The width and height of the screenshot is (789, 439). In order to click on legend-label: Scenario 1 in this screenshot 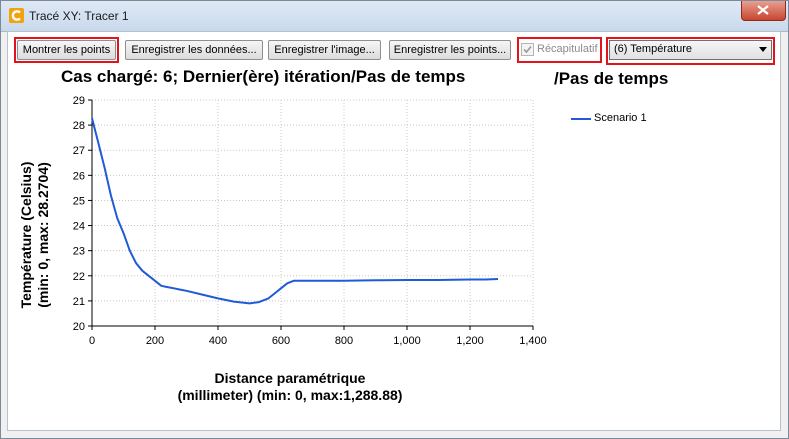, I will do `click(620, 118)`.